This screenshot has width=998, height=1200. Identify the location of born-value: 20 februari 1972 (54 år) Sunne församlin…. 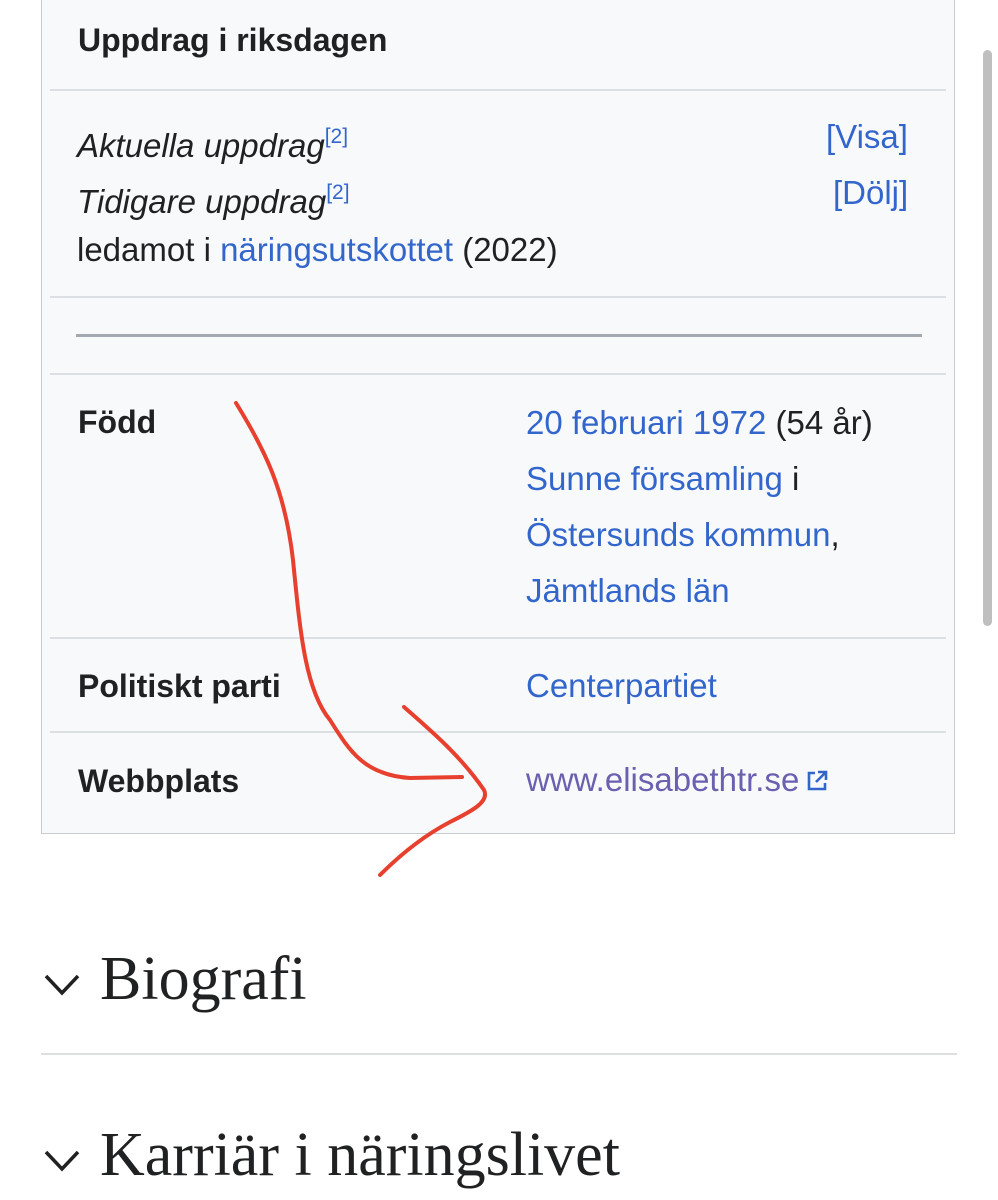
(699, 507).